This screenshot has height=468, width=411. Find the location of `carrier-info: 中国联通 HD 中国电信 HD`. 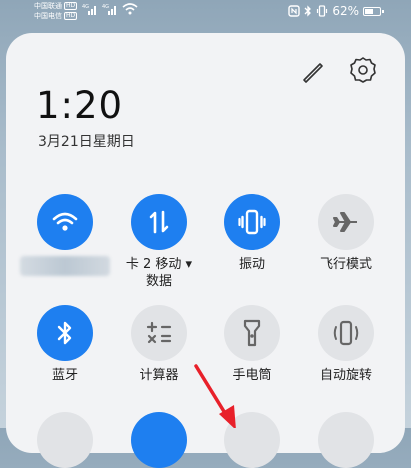

carrier-info: 中国联通 HD 中国电信 HD is located at coordinates (56, 11).